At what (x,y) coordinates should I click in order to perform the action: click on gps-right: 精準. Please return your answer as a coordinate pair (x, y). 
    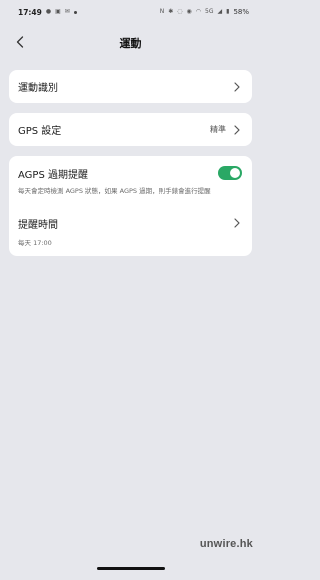
    Looking at the image, I should click on (226, 130).